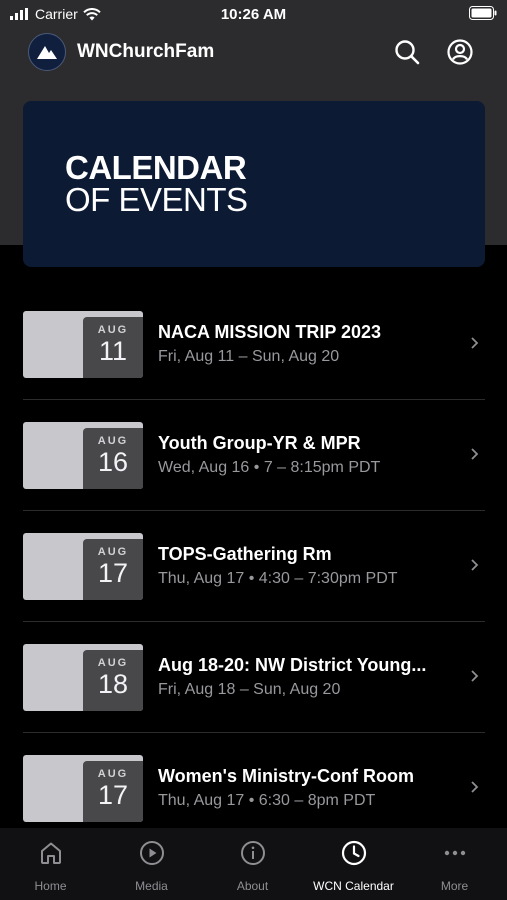 The height and width of the screenshot is (900, 507). What do you see at coordinates (113, 684) in the screenshot?
I see `date-day: 18` at bounding box center [113, 684].